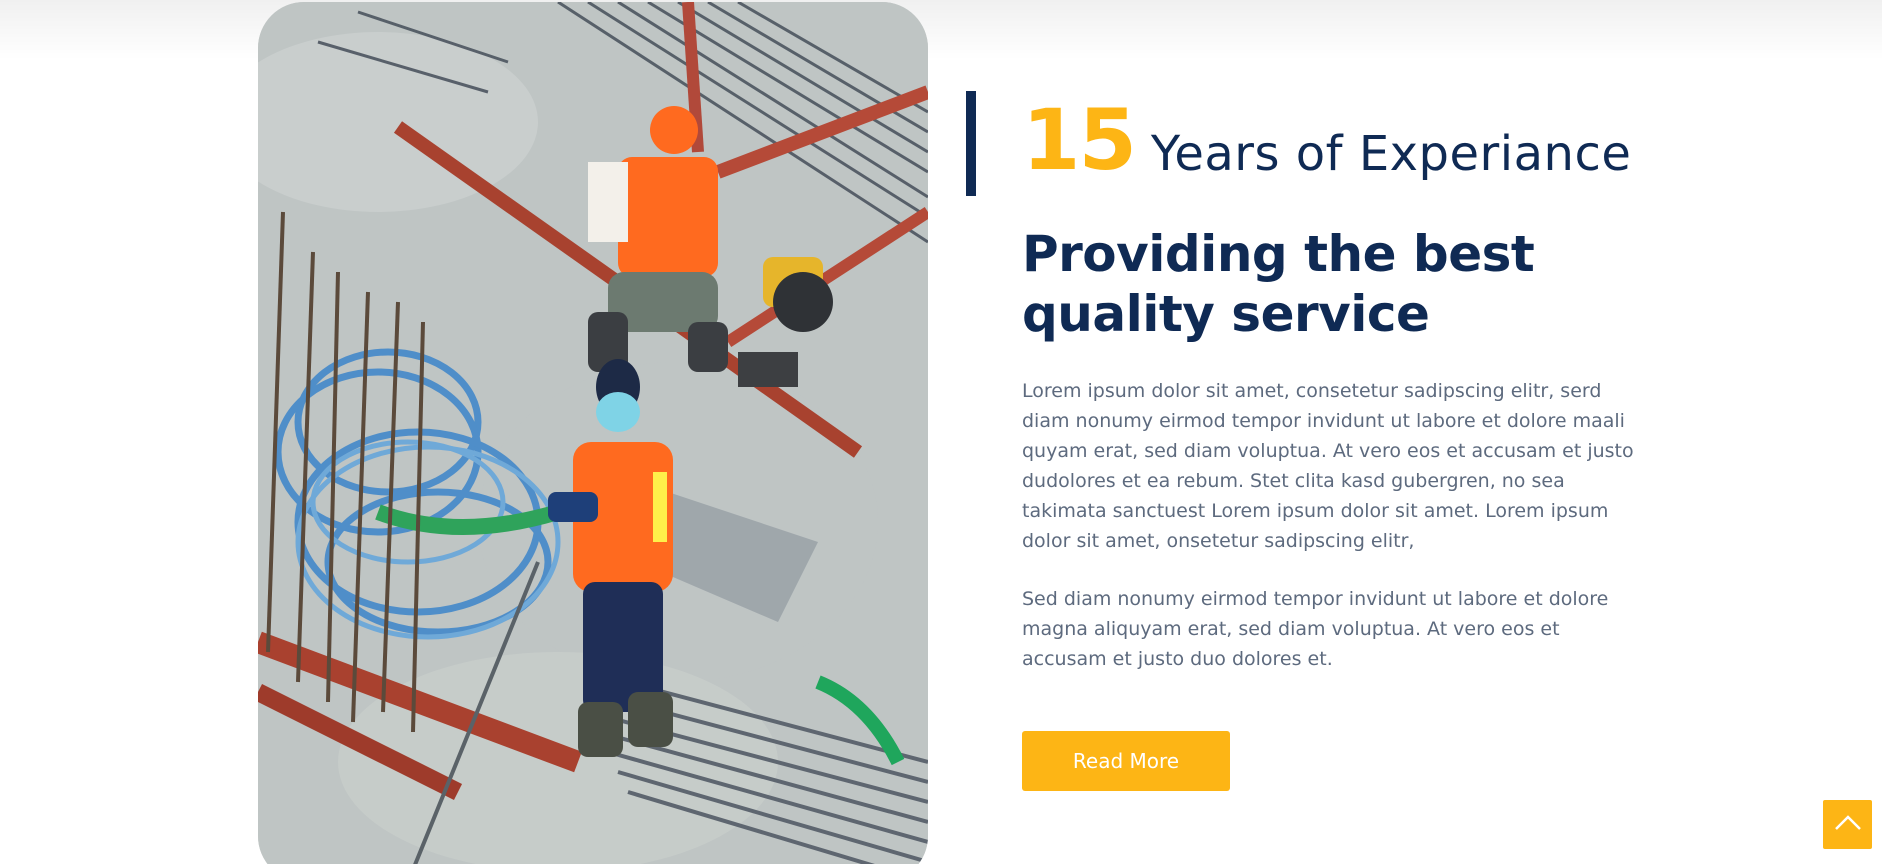  I want to click on accent-bar, so click(971, 143).